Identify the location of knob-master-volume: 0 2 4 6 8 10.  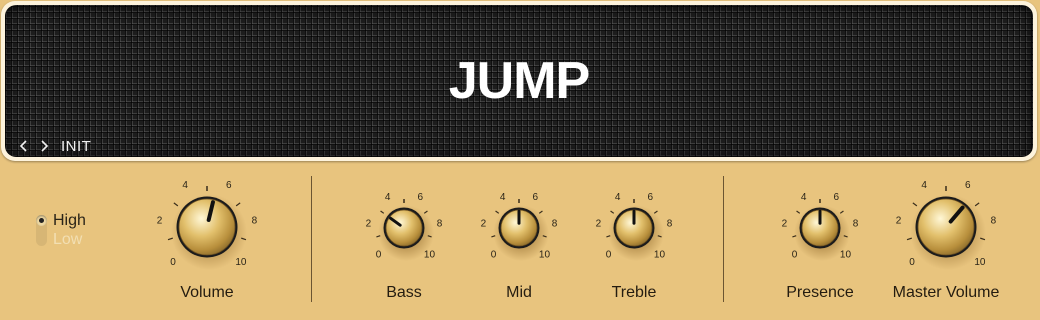
(946, 227).